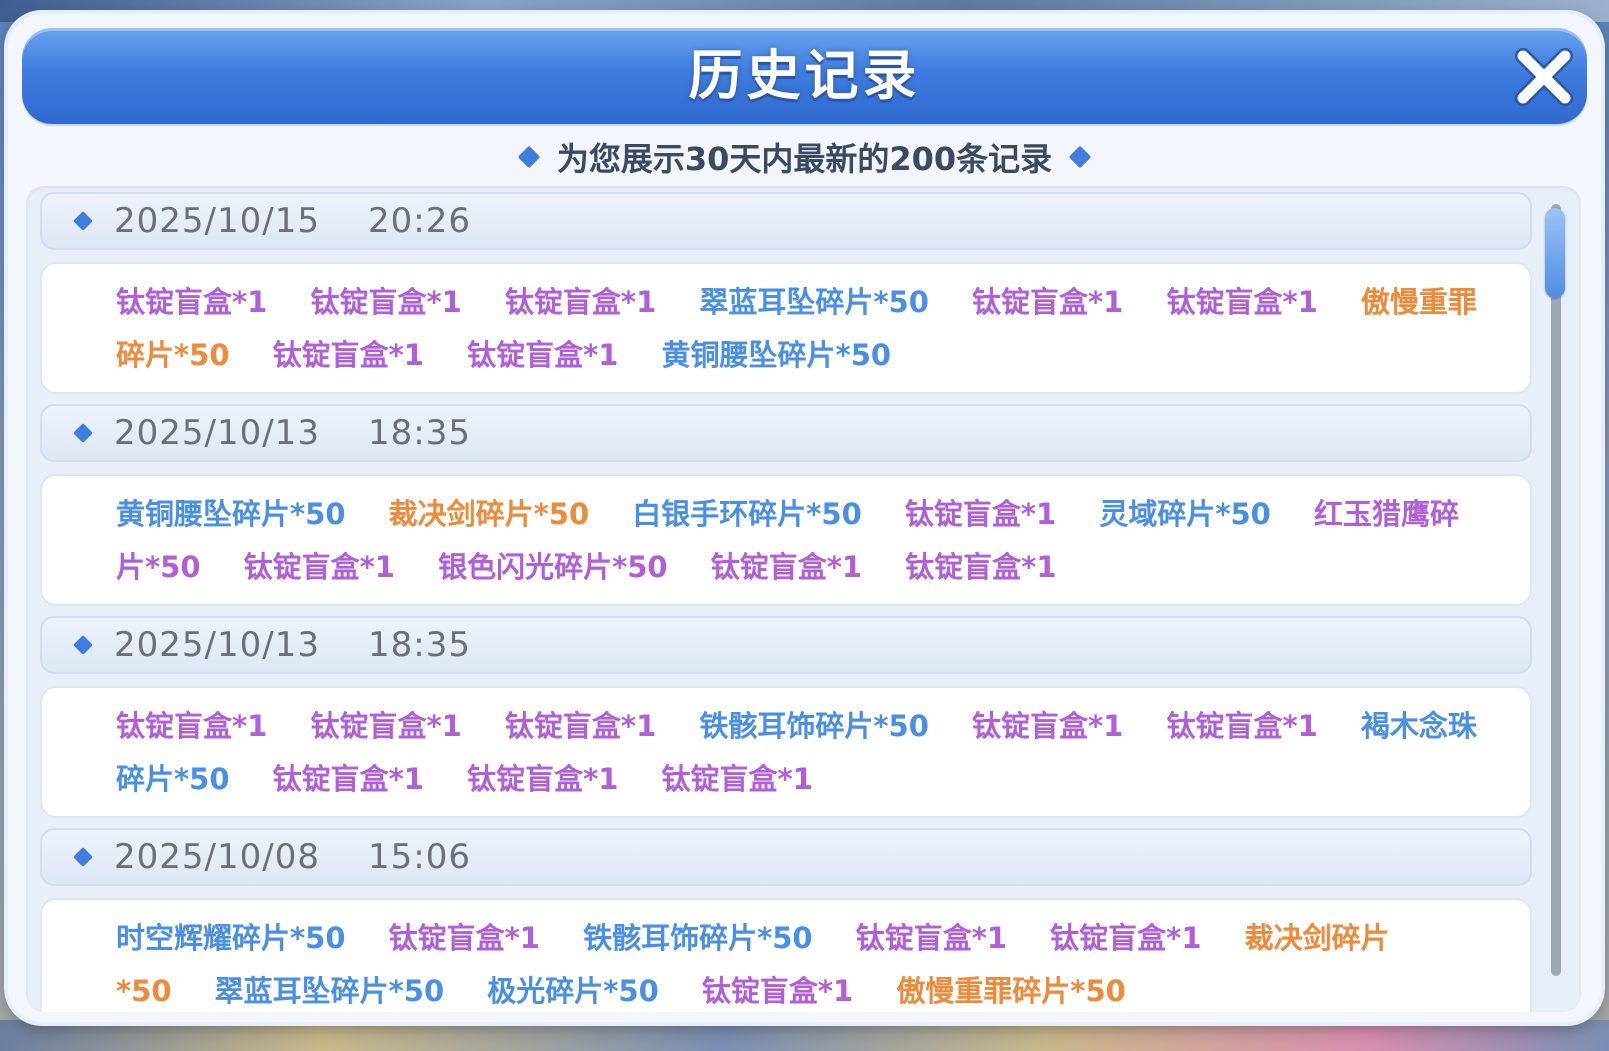 This screenshot has height=1051, width=1609. I want to click on reward-item: 灵域碎片*50, so click(1185, 514).